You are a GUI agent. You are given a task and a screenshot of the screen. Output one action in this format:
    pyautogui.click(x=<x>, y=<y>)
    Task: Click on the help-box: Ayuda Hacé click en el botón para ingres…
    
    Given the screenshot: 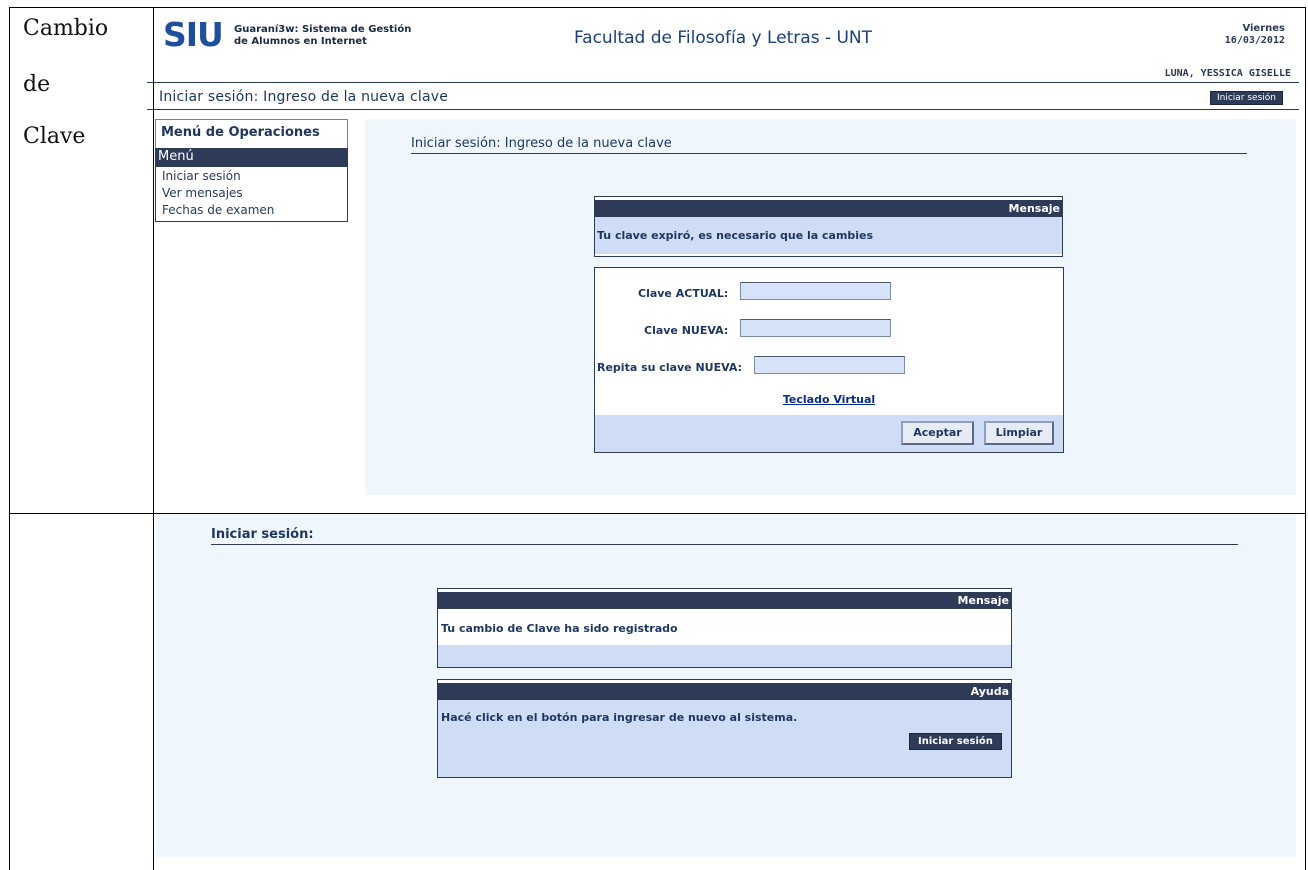 What is the action you would take?
    pyautogui.click(x=724, y=728)
    